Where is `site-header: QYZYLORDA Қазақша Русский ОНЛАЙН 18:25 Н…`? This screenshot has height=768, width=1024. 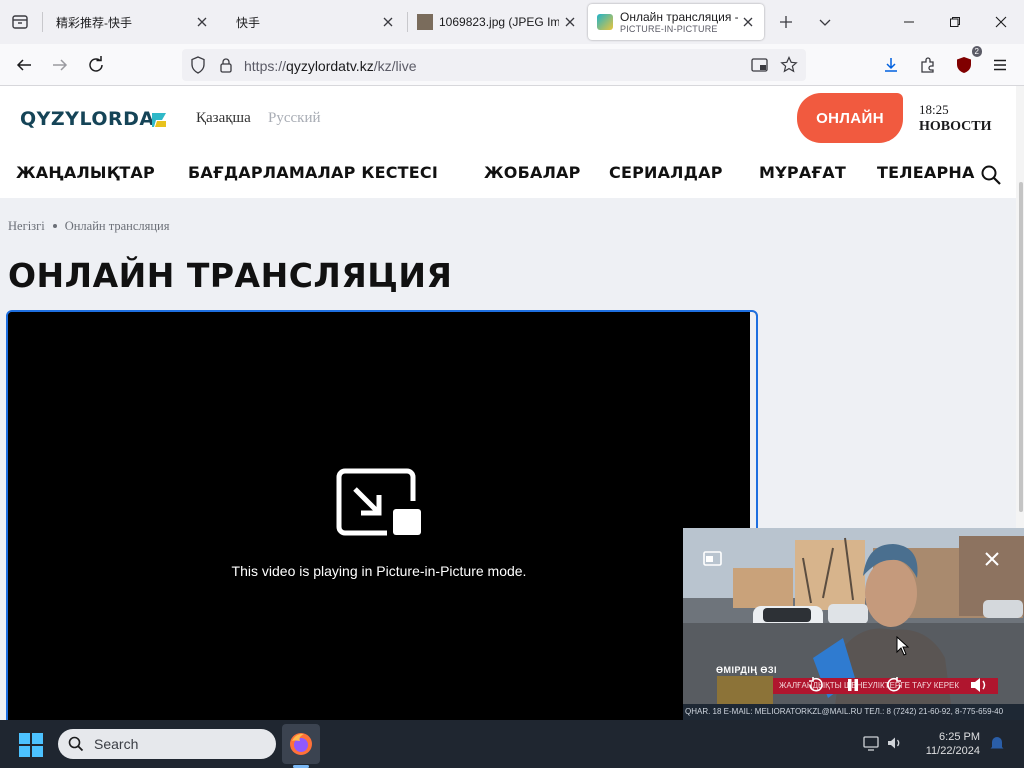 site-header: QYZYLORDA Қазақша Русский ОНЛАЙН 18:25 Н… is located at coordinates (508, 142).